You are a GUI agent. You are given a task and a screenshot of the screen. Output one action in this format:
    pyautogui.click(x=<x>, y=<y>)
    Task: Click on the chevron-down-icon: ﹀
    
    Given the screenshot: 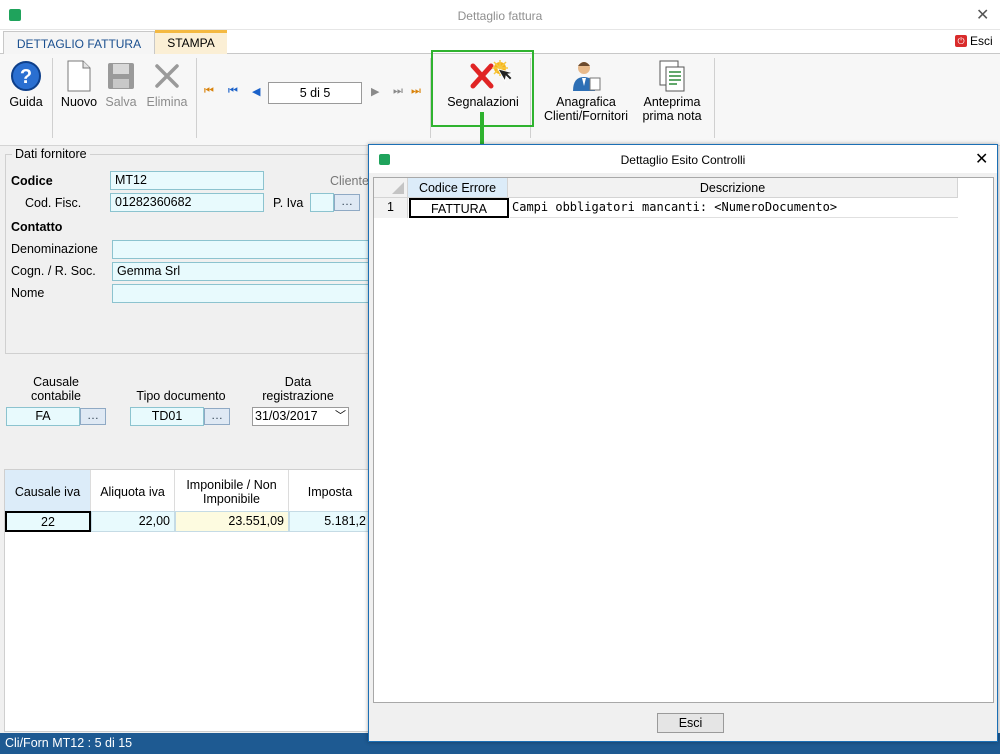 What is the action you would take?
    pyautogui.click(x=340, y=416)
    